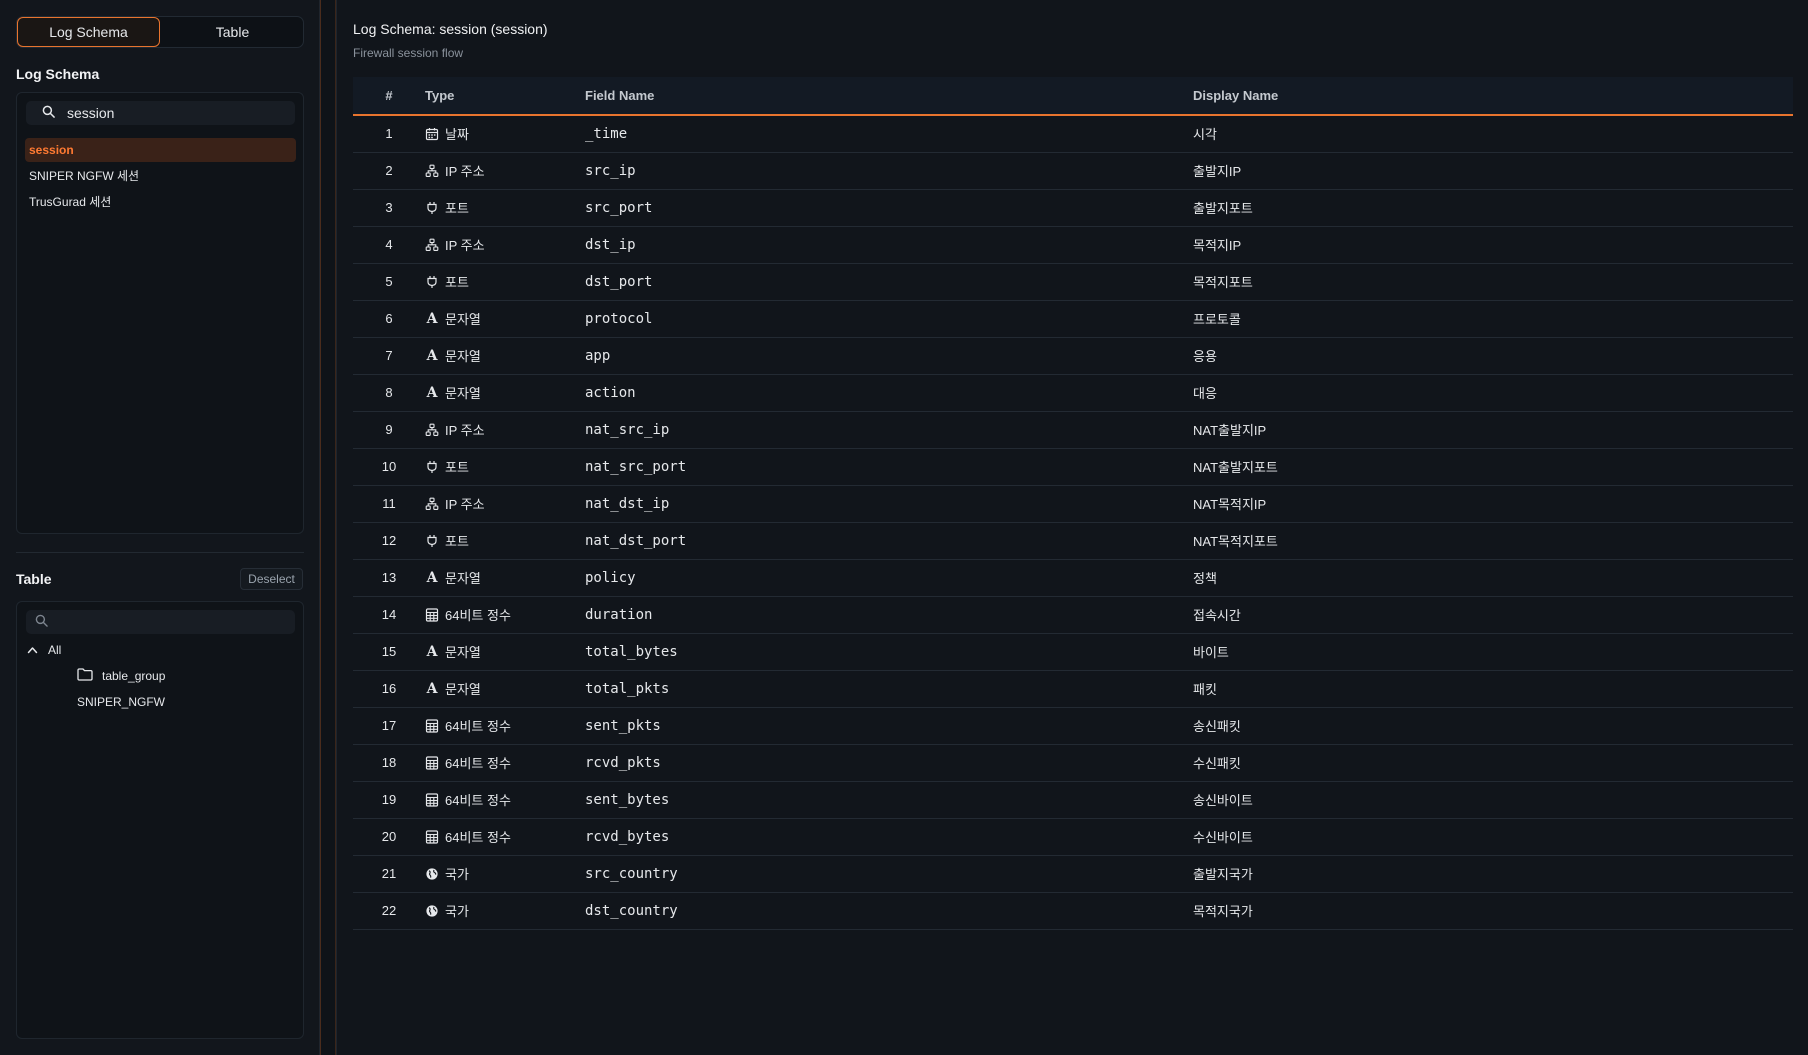 The width and height of the screenshot is (1808, 1055). Describe the element at coordinates (1073, 799) in the screenshot. I see `table-row: 19 64비트 정수 sent_bytes 송신바이트` at that location.